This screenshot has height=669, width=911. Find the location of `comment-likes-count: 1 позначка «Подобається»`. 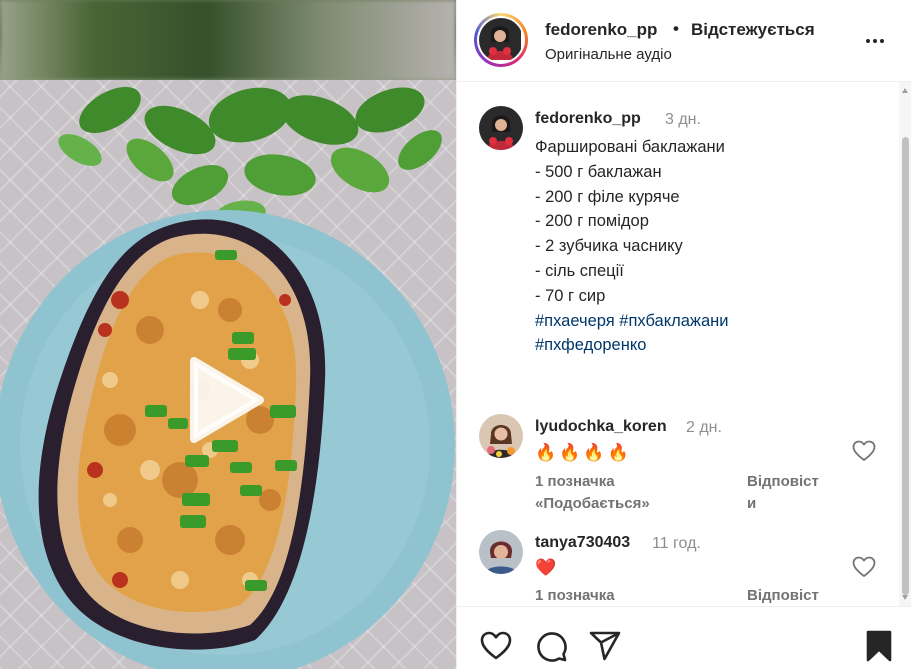

comment-likes-count: 1 позначка «Подобається» is located at coordinates (610, 493).